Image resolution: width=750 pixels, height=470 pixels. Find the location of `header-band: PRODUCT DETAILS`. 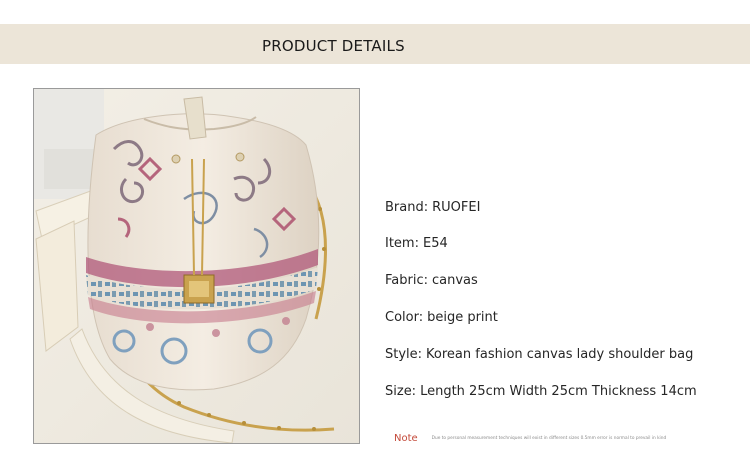

header-band: PRODUCT DETAILS is located at coordinates (375, 44).